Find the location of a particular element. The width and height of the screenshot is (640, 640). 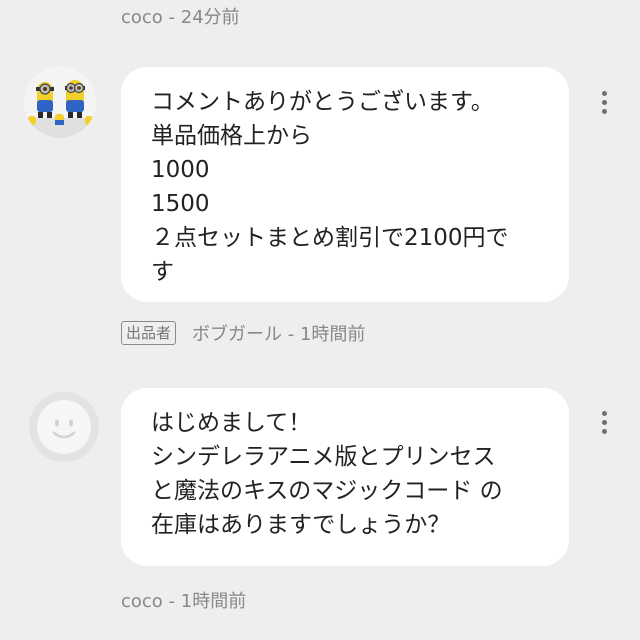

comment-meta: coco - 1時間前 is located at coordinates (183, 600).